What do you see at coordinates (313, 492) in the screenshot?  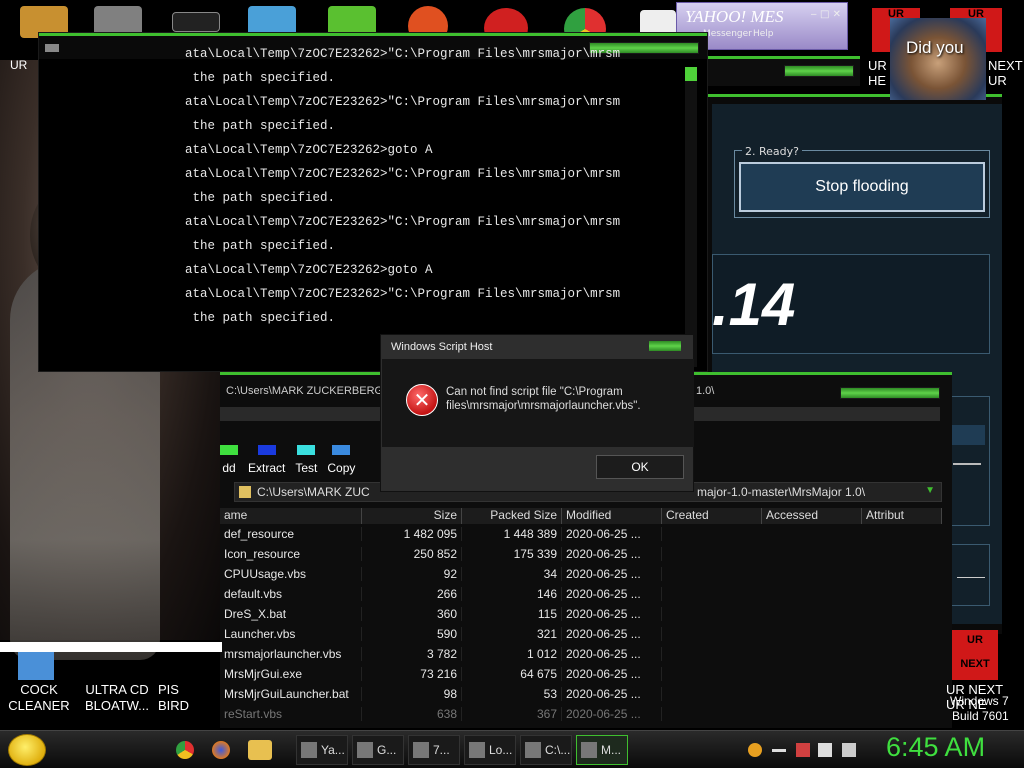 I see `address-path-left: C:\Users\MARK ZUC` at bounding box center [313, 492].